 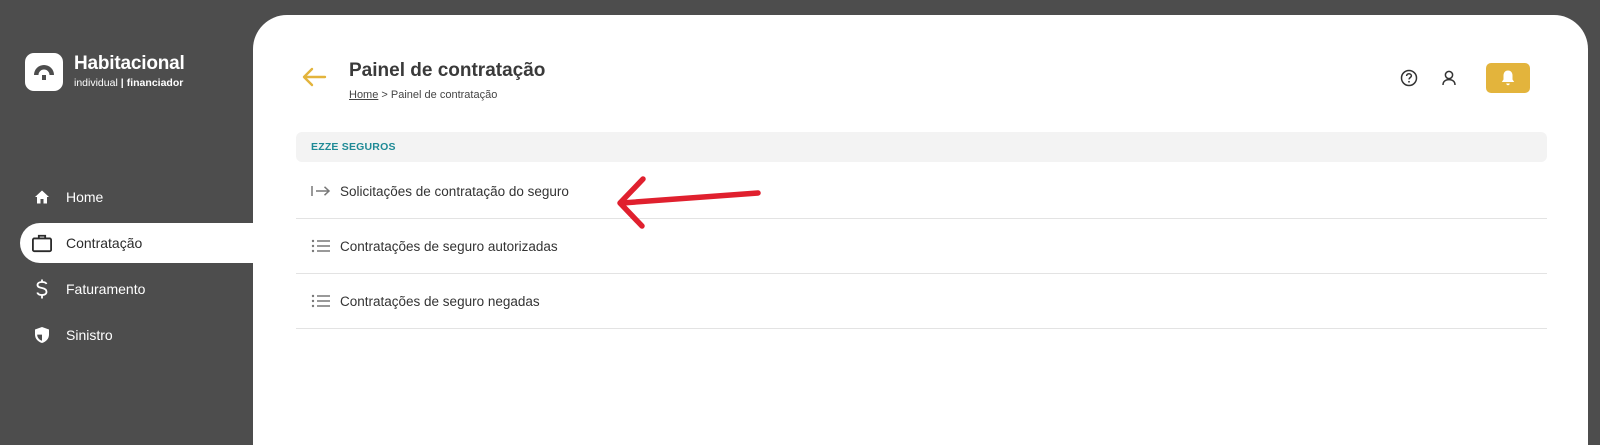 I want to click on arrow-left-icon, so click(x=314, y=77).